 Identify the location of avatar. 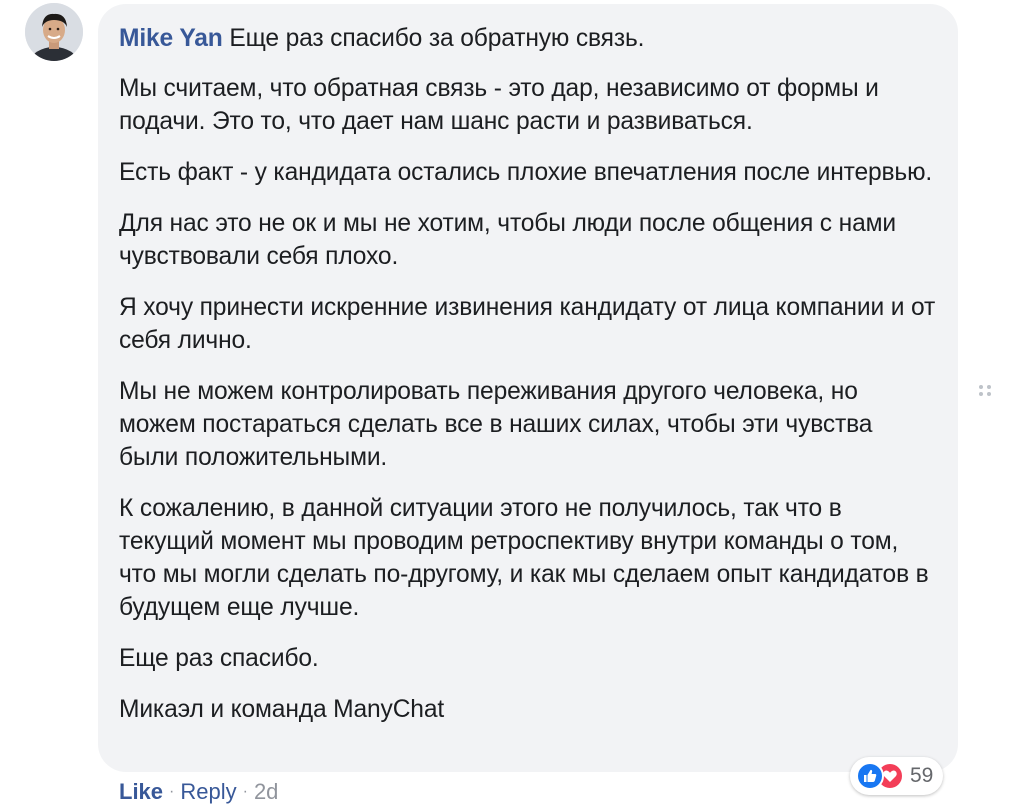
(54, 32).